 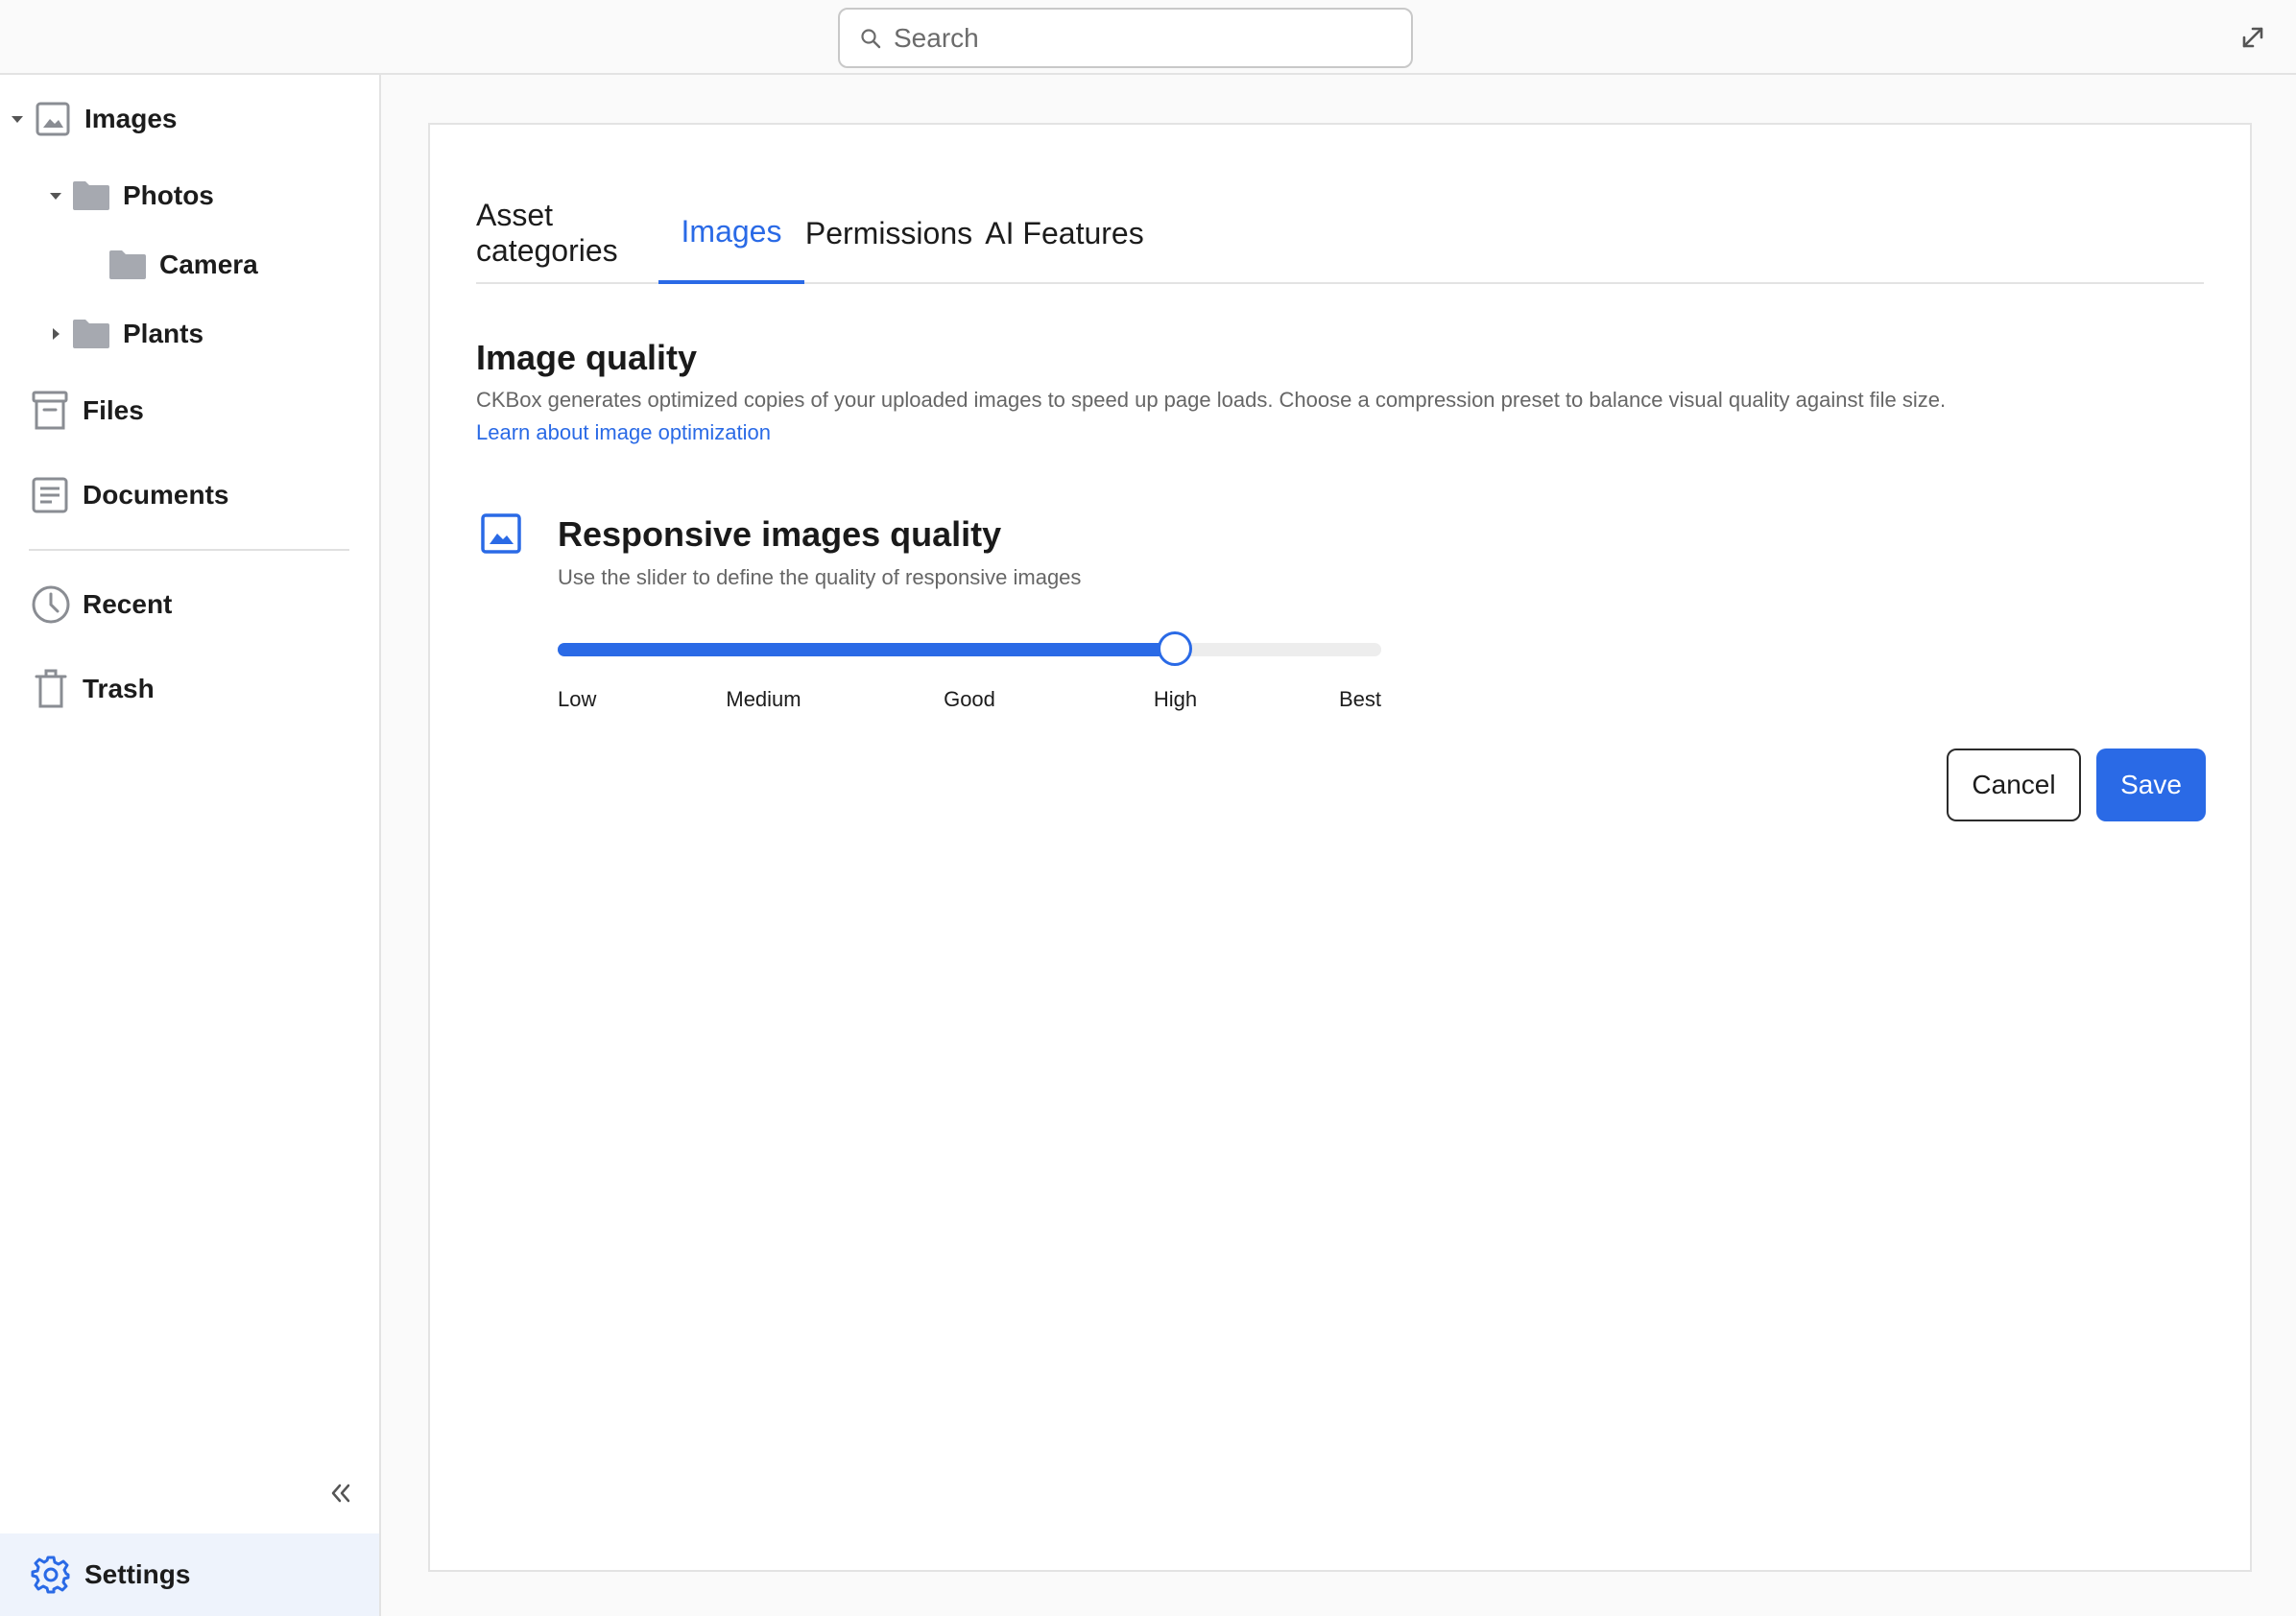 I want to click on clock-icon, so click(x=51, y=604).